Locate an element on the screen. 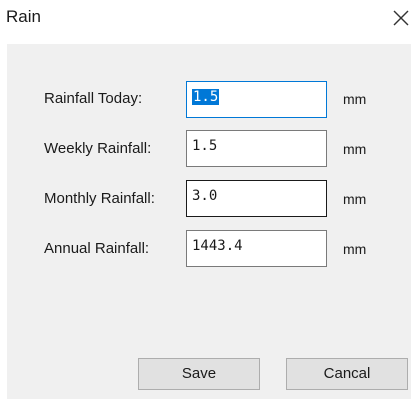 This screenshot has width=416, height=405. annual-rainfall-unit: mm is located at coordinates (355, 249).